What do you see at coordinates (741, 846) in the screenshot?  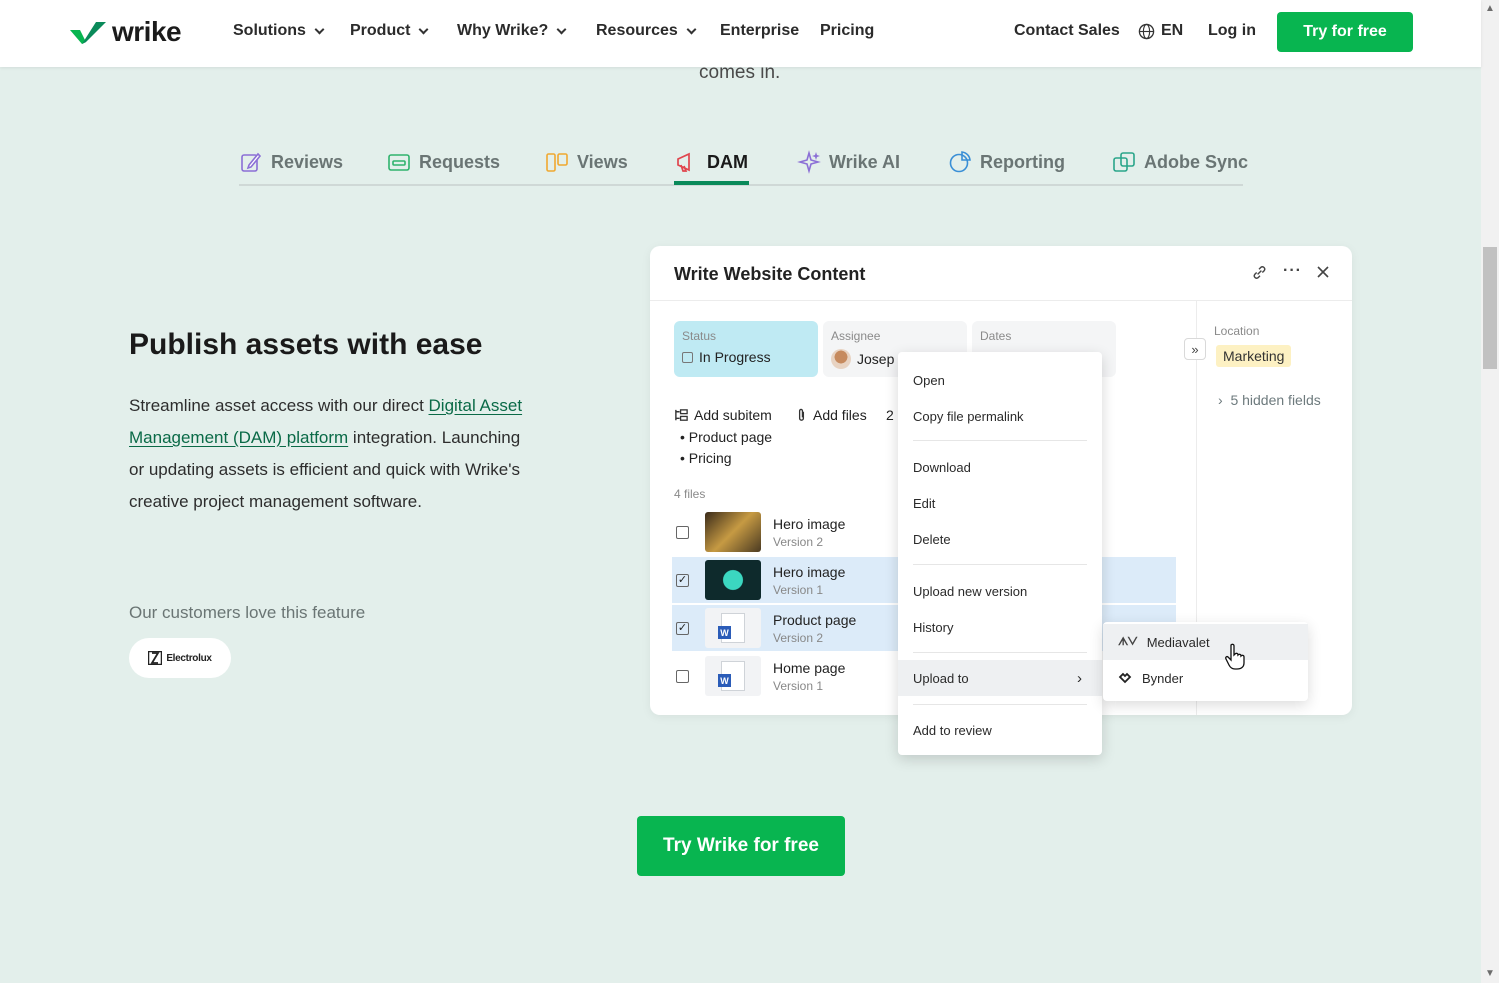 I see `try-wrike-for-free-button: Try Wrike for free` at bounding box center [741, 846].